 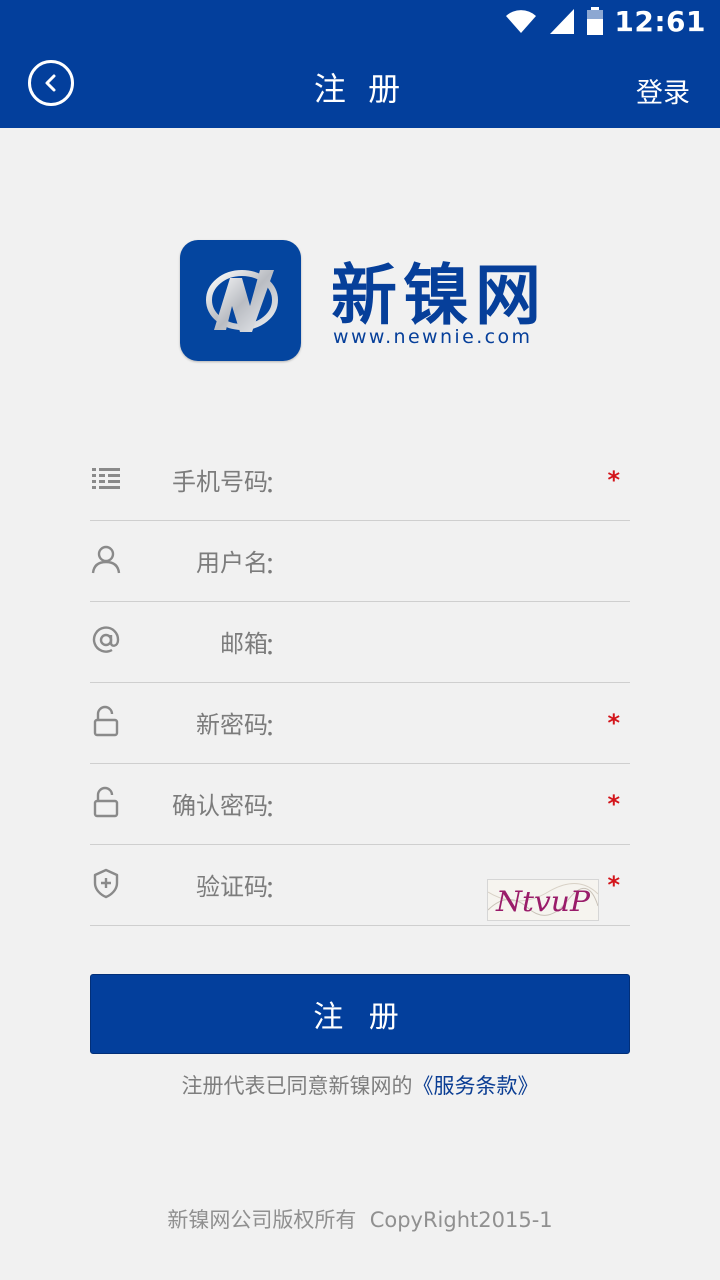 I want to click on clock: 12:61, so click(x=660, y=21).